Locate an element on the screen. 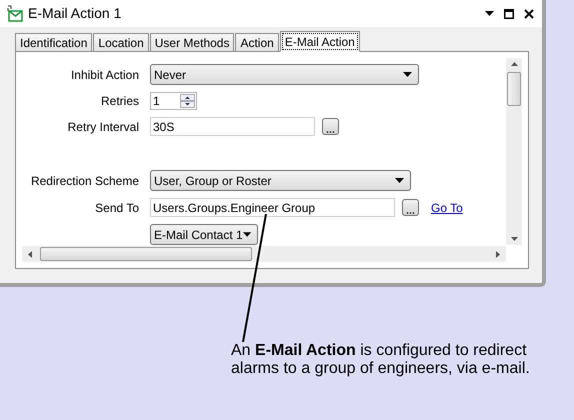 The image size is (574, 420). spin-arrows-icon is located at coordinates (187, 101).